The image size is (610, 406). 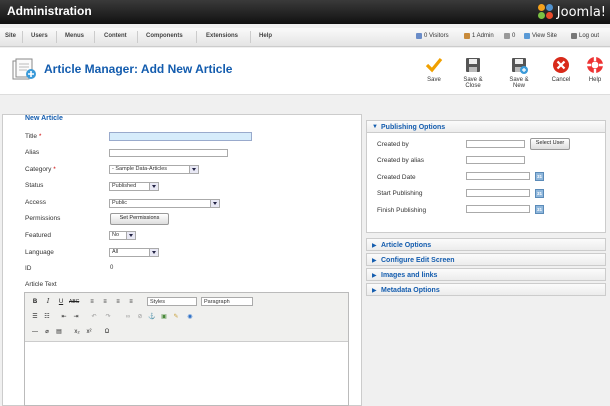 I want to click on title-label-text: Title, so click(x=31, y=136).